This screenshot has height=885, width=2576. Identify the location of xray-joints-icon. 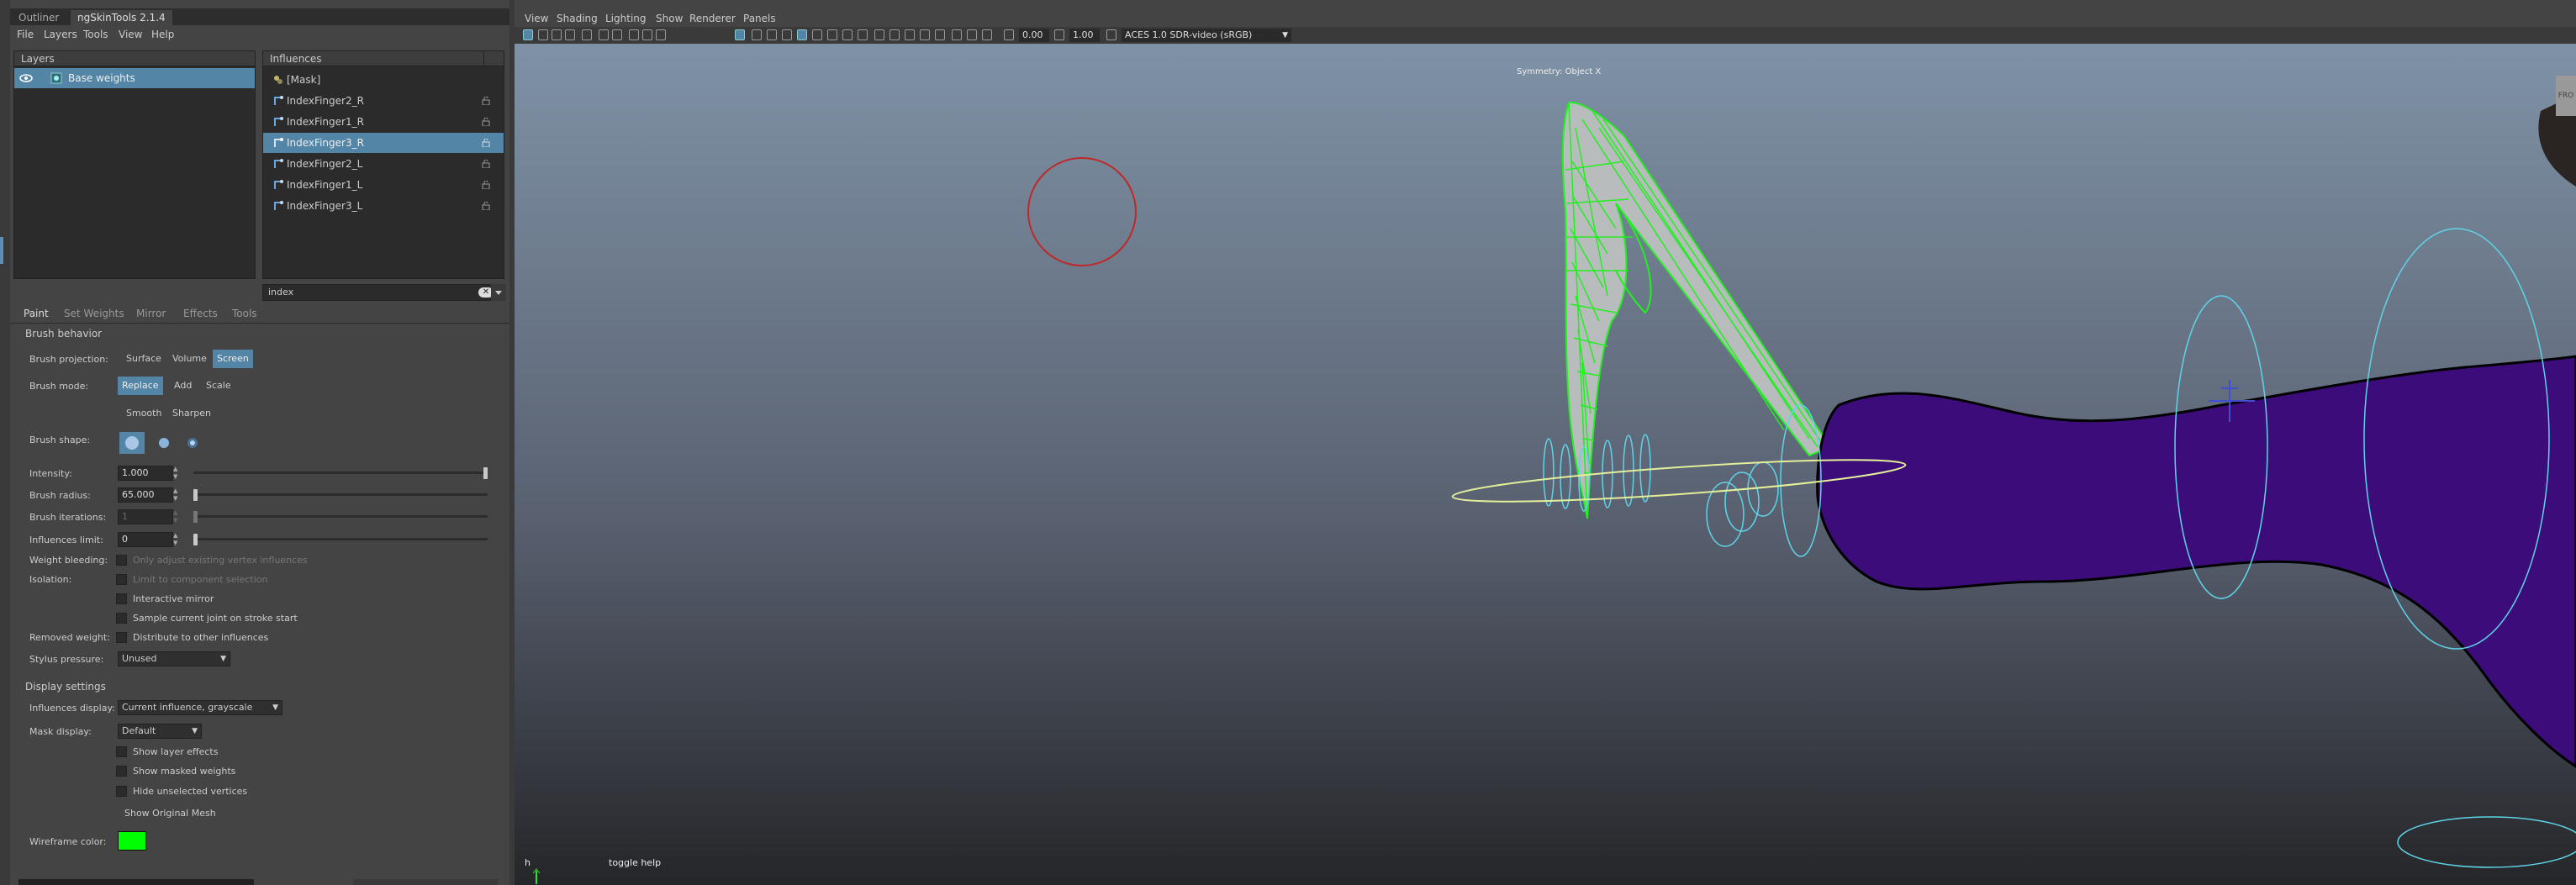
(925, 34).